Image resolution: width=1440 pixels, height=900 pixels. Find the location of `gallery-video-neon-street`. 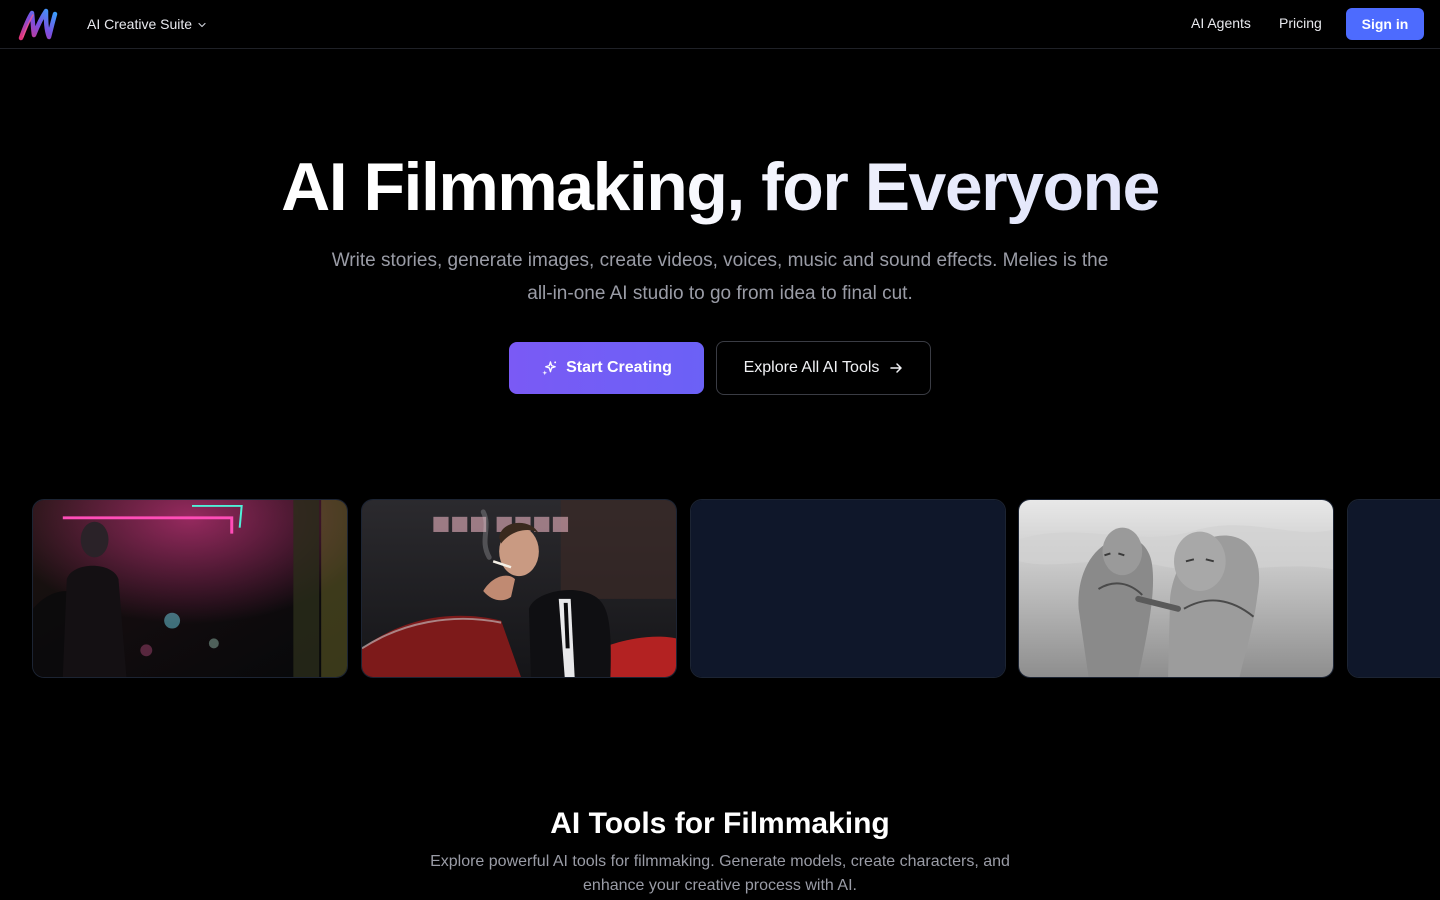

gallery-video-neon-street is located at coordinates (190, 588).